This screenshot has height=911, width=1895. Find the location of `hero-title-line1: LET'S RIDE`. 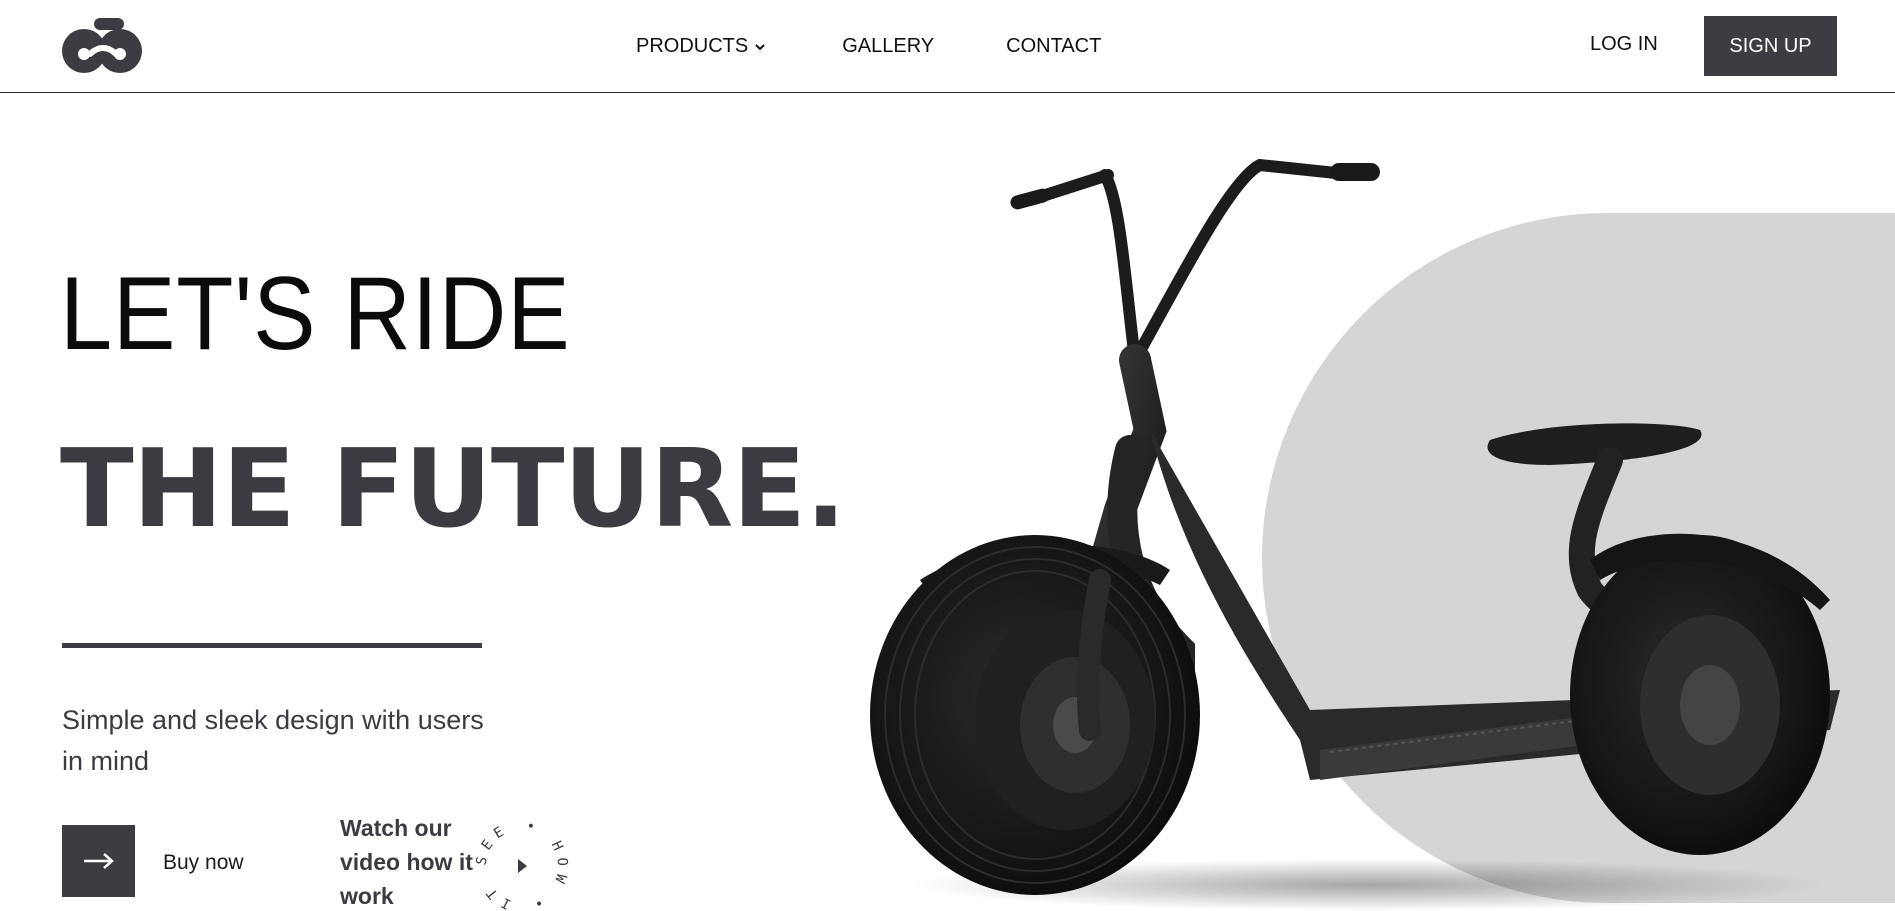

hero-title-line1: LET'S RIDE is located at coordinates (315, 314).